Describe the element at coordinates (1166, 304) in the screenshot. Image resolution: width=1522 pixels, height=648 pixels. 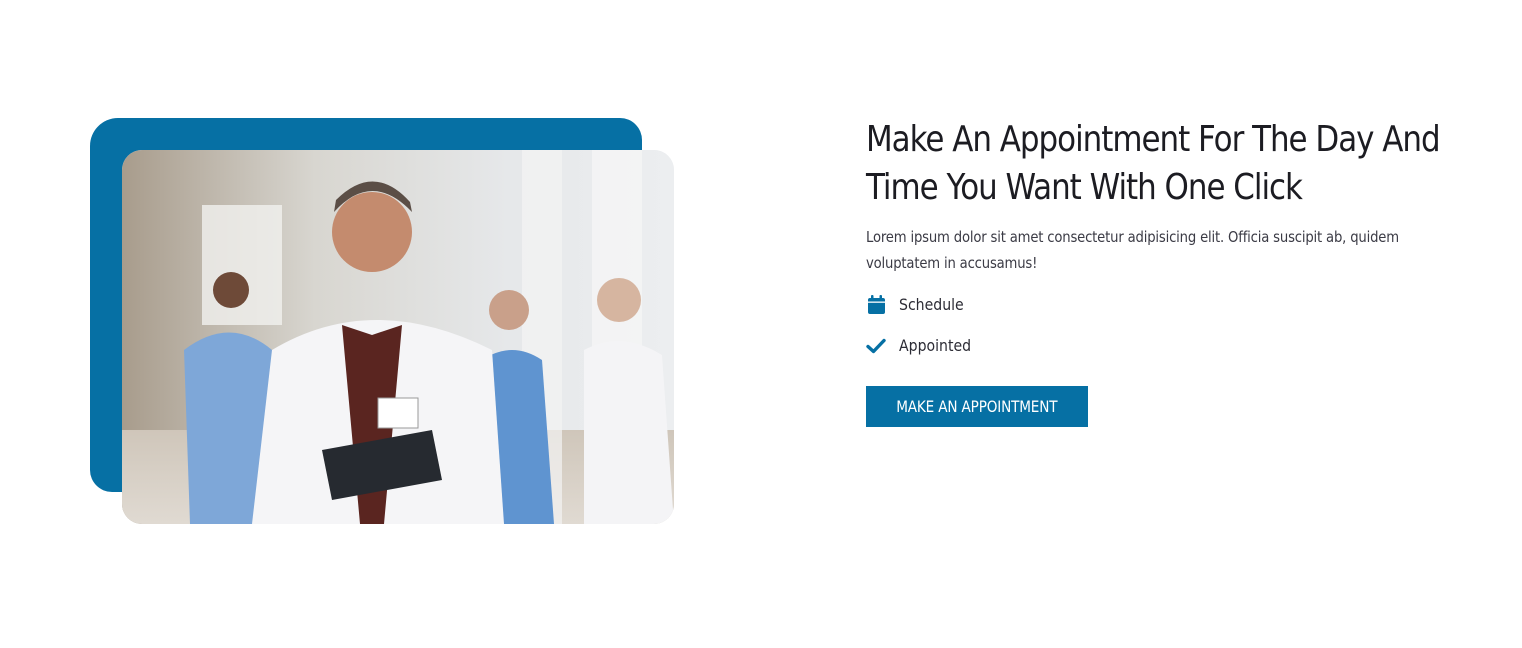
I see `feature-item-schedule: Schedule` at that location.